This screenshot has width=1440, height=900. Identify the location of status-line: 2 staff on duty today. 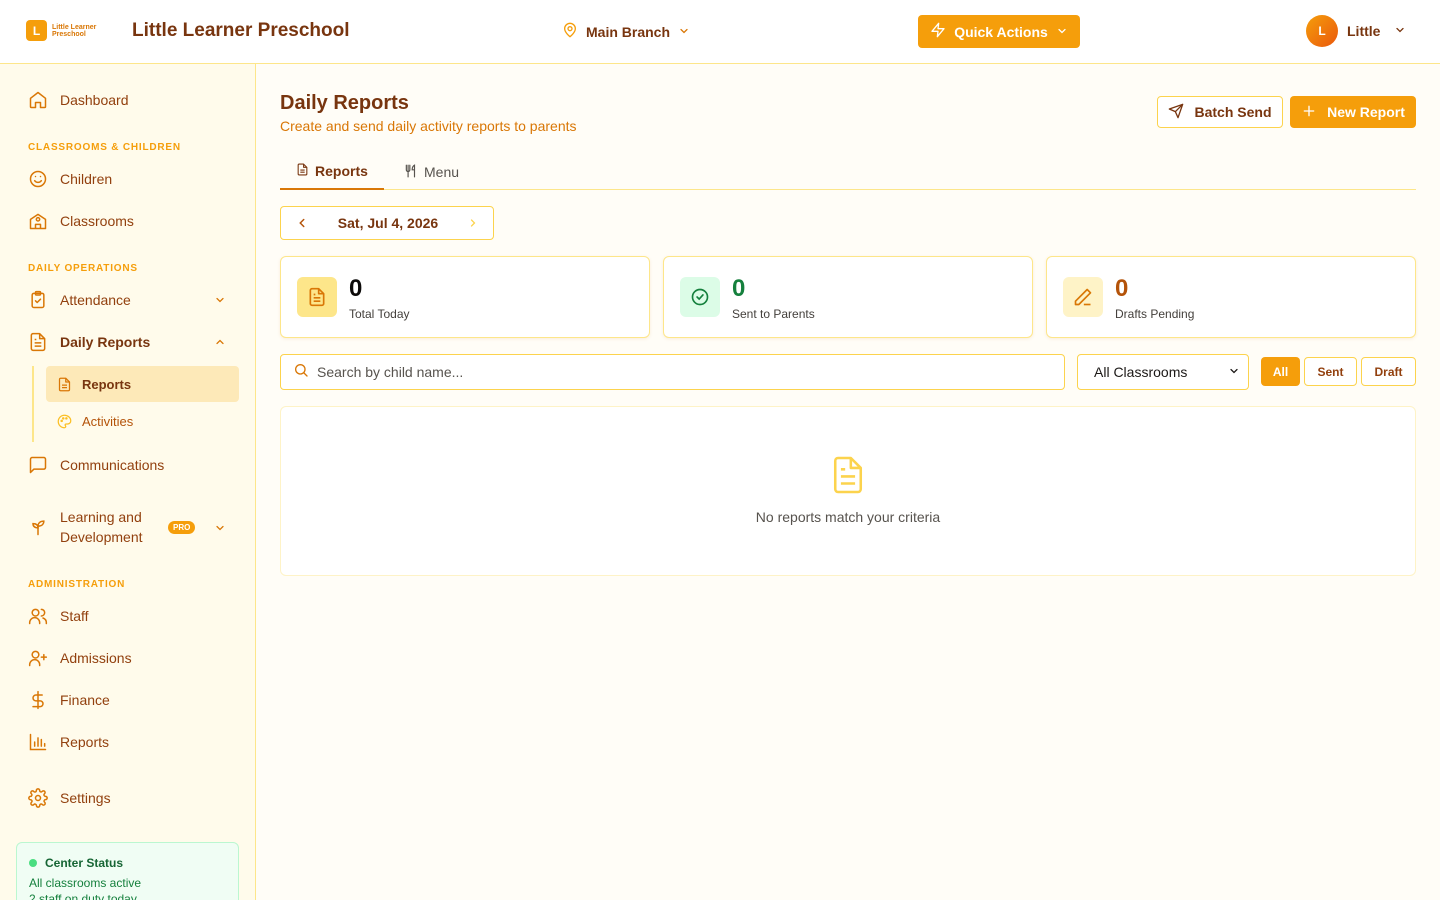
(83, 896).